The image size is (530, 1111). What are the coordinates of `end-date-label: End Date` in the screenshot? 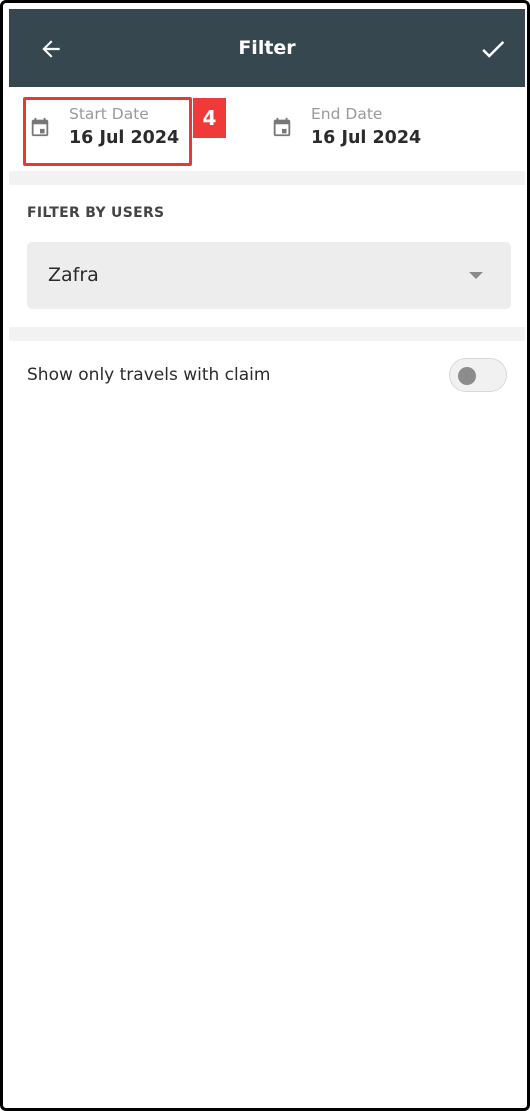 It's located at (347, 114).